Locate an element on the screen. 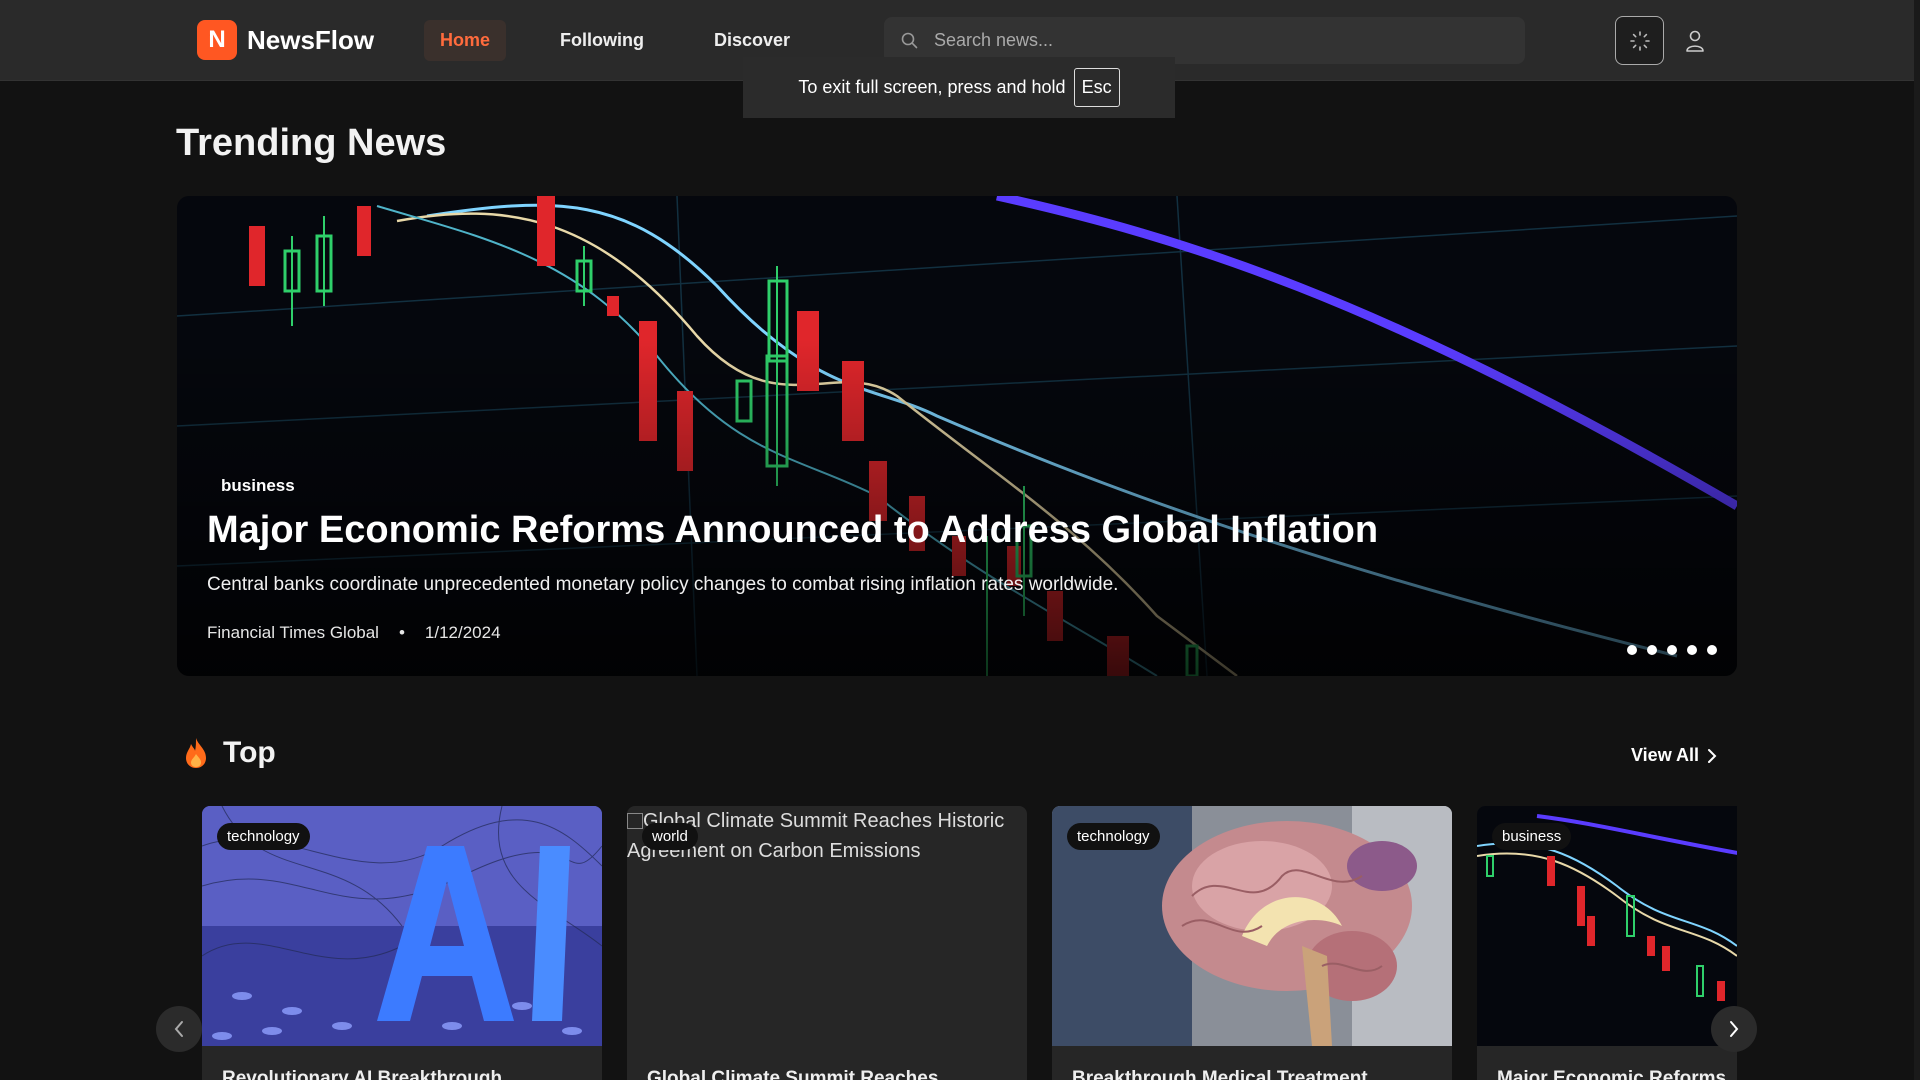  chevron-left-icon is located at coordinates (178, 1029).